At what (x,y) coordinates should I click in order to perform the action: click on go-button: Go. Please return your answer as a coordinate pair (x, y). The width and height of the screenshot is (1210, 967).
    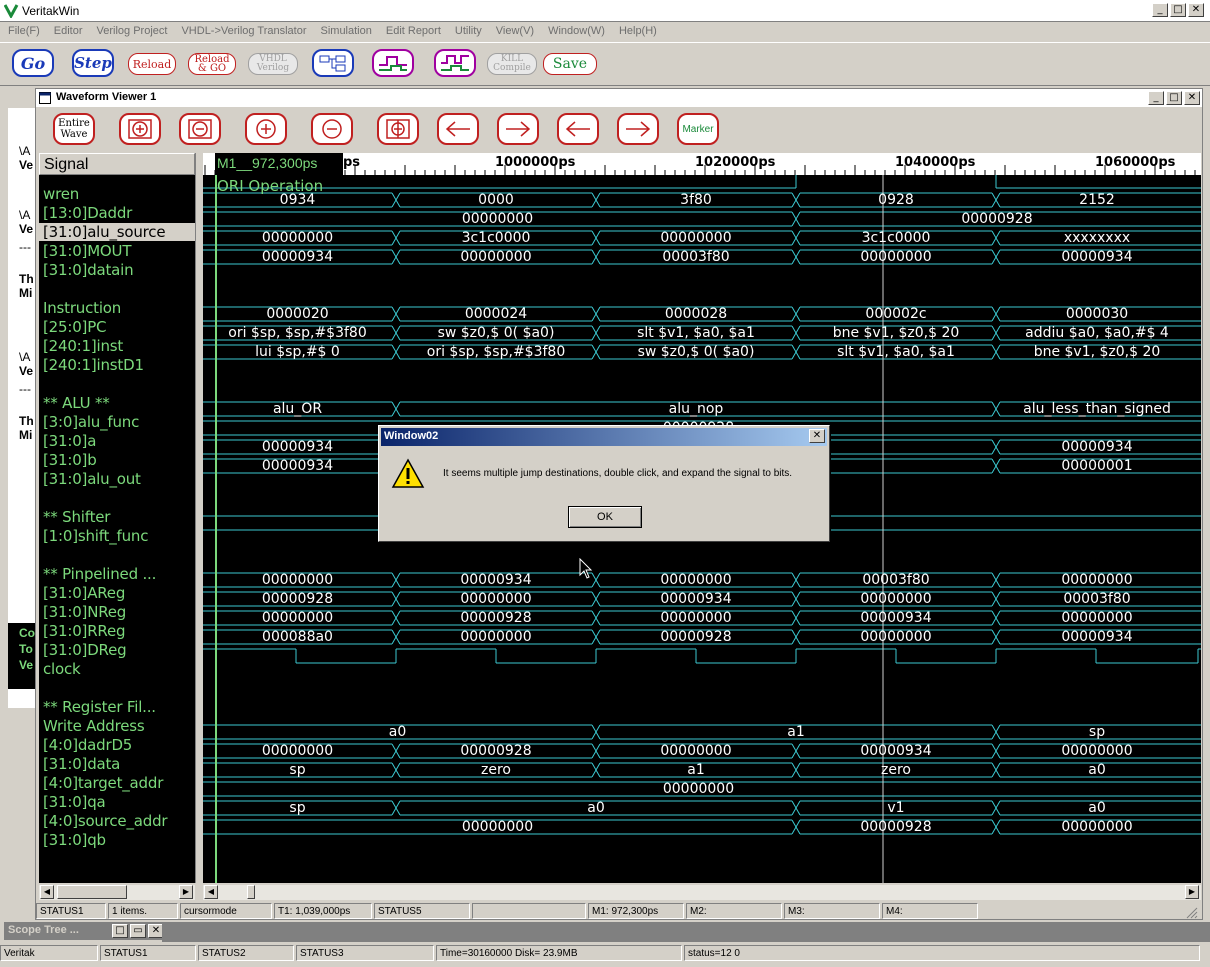
    Looking at the image, I should click on (33, 63).